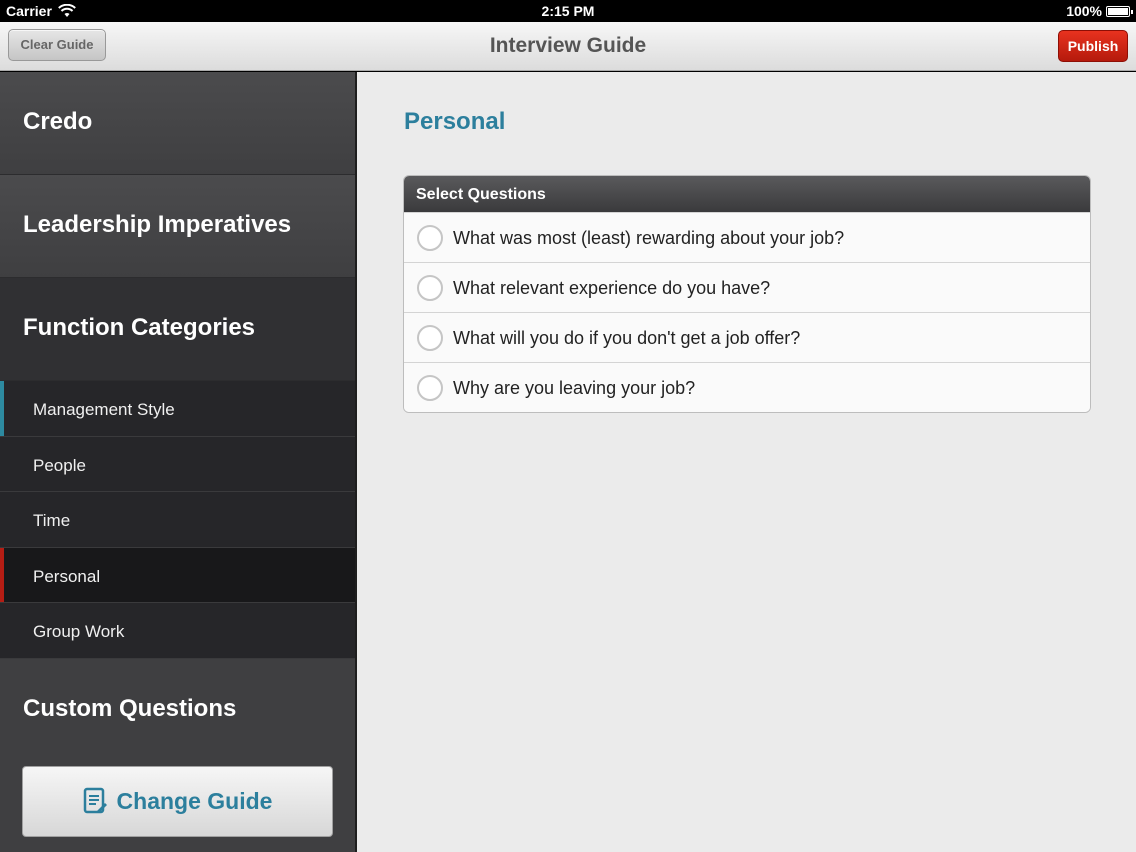 The height and width of the screenshot is (852, 1136). I want to click on sidebar-item-credo: Credo, so click(177, 123).